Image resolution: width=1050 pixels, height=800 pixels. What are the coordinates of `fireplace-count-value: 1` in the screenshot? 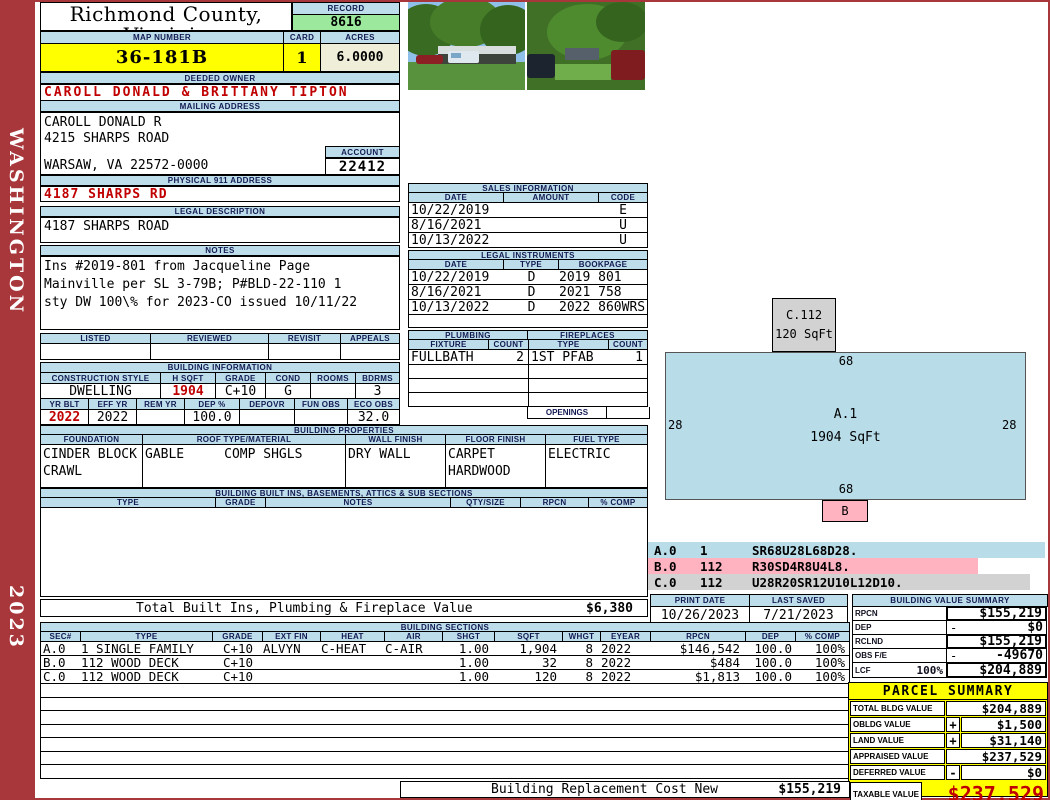 It's located at (639, 357).